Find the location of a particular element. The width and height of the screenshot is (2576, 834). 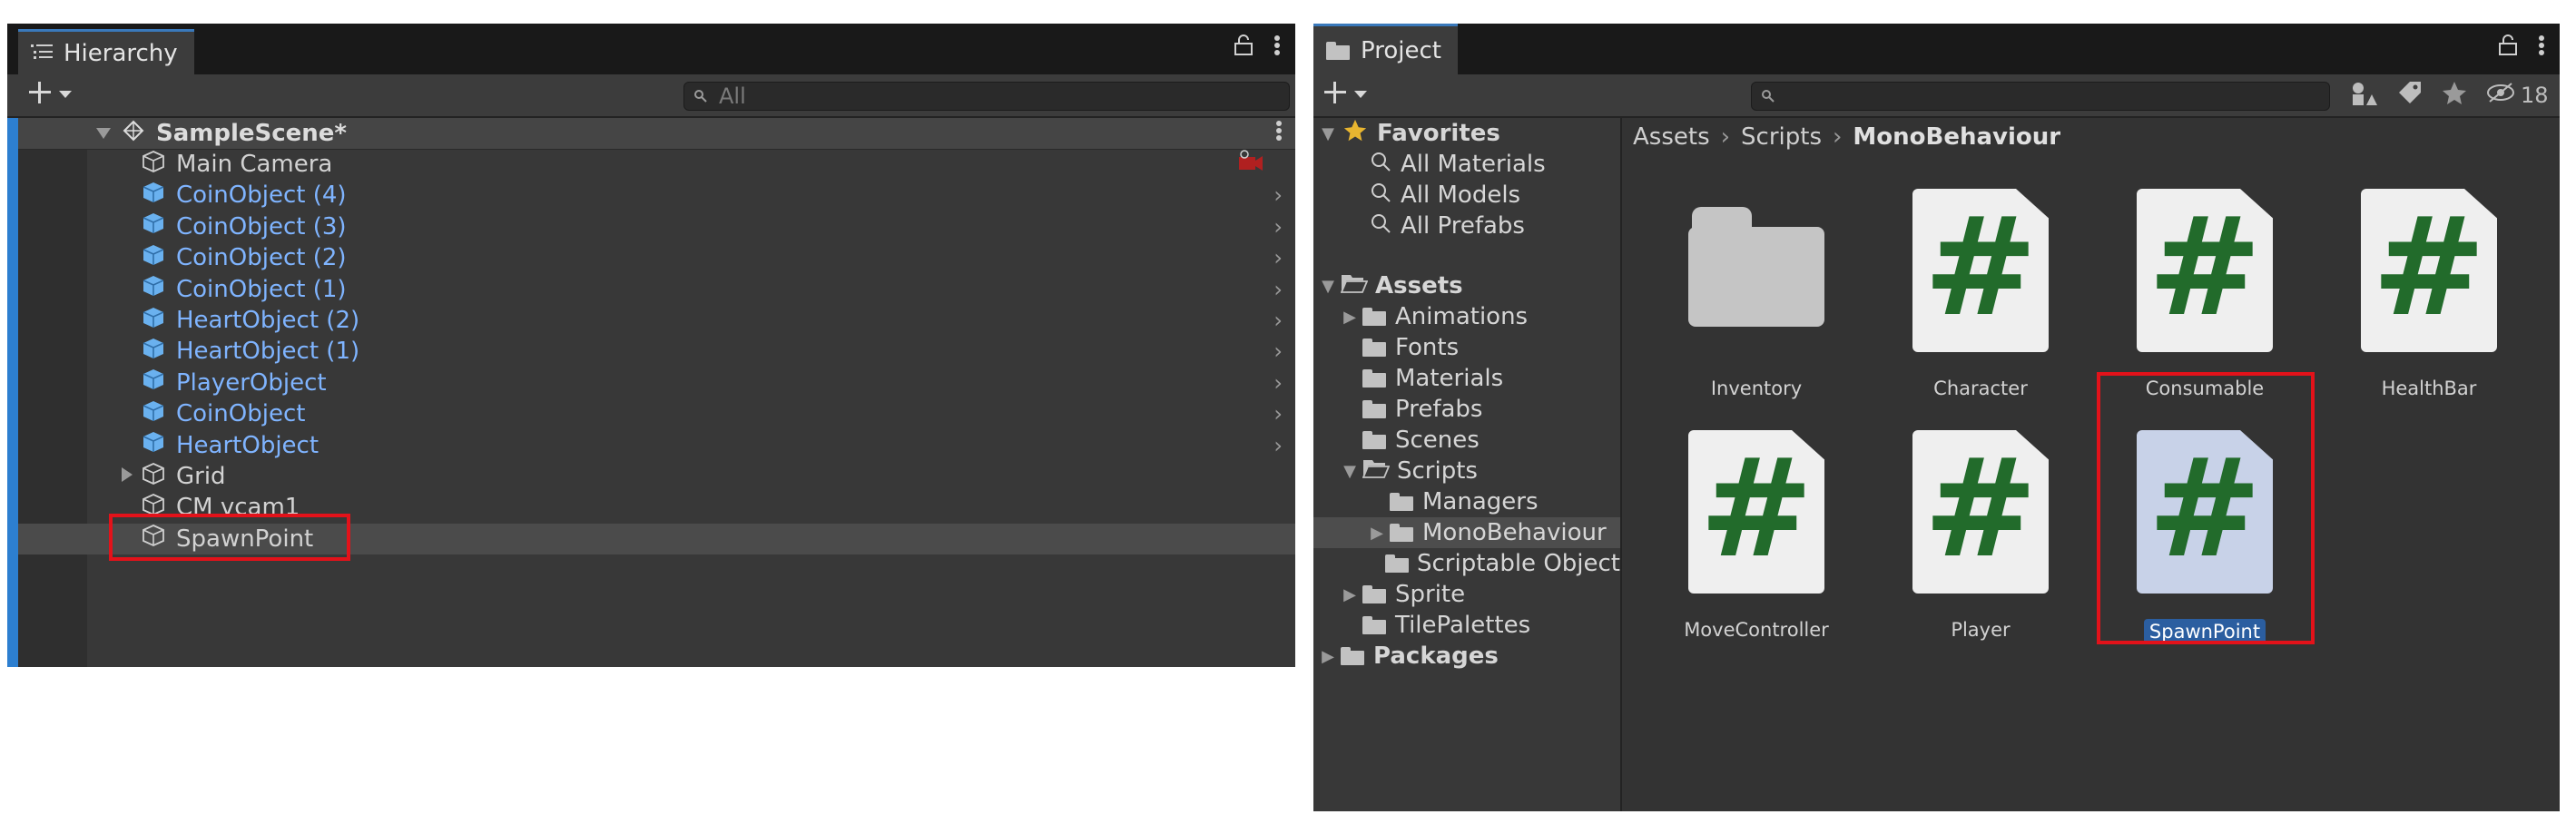

tree-item: All Prefabs is located at coordinates (1466, 226).